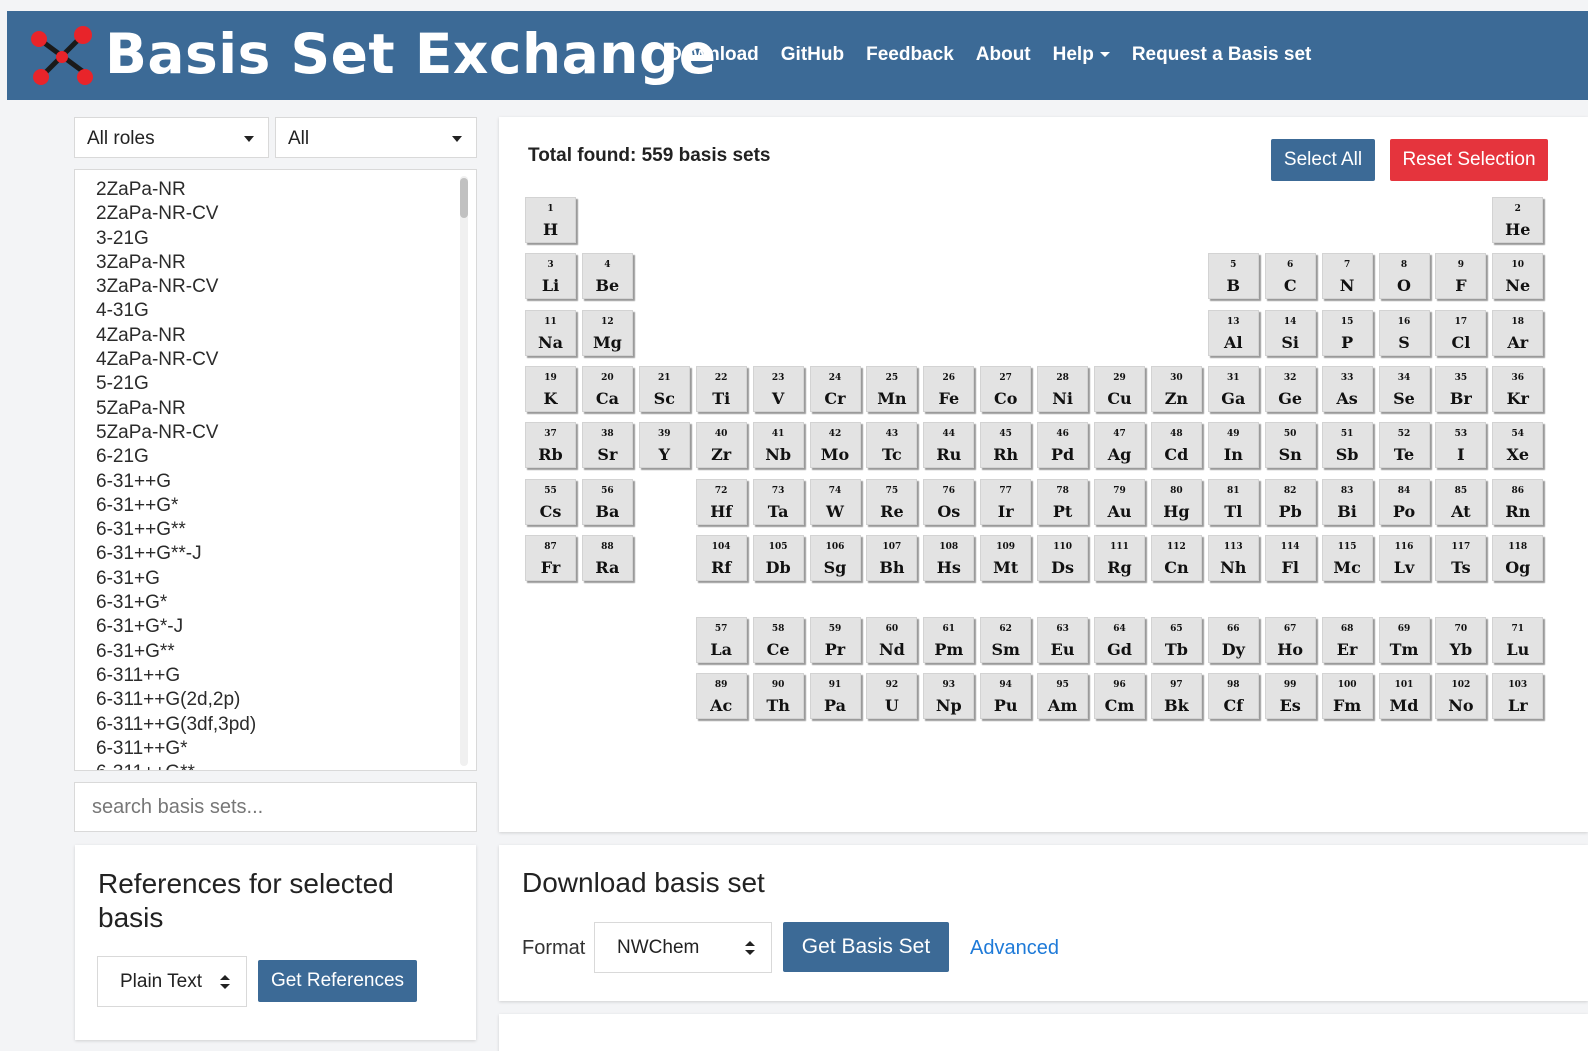 The height and width of the screenshot is (1051, 1588). Describe the element at coordinates (286, 433) in the screenshot. I see `list-item: 5ZaPa-NR-CV` at that location.